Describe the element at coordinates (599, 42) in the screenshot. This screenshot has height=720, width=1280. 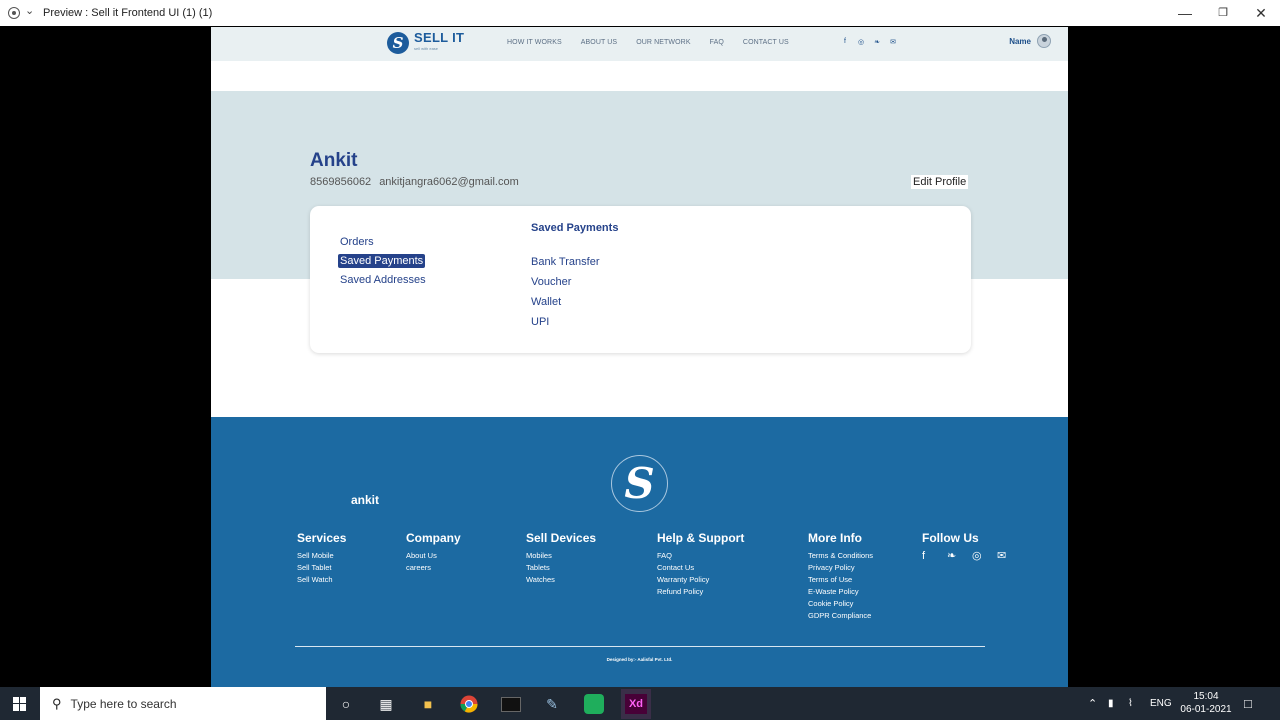
I see `nav-about-us: ABOUT US` at that location.